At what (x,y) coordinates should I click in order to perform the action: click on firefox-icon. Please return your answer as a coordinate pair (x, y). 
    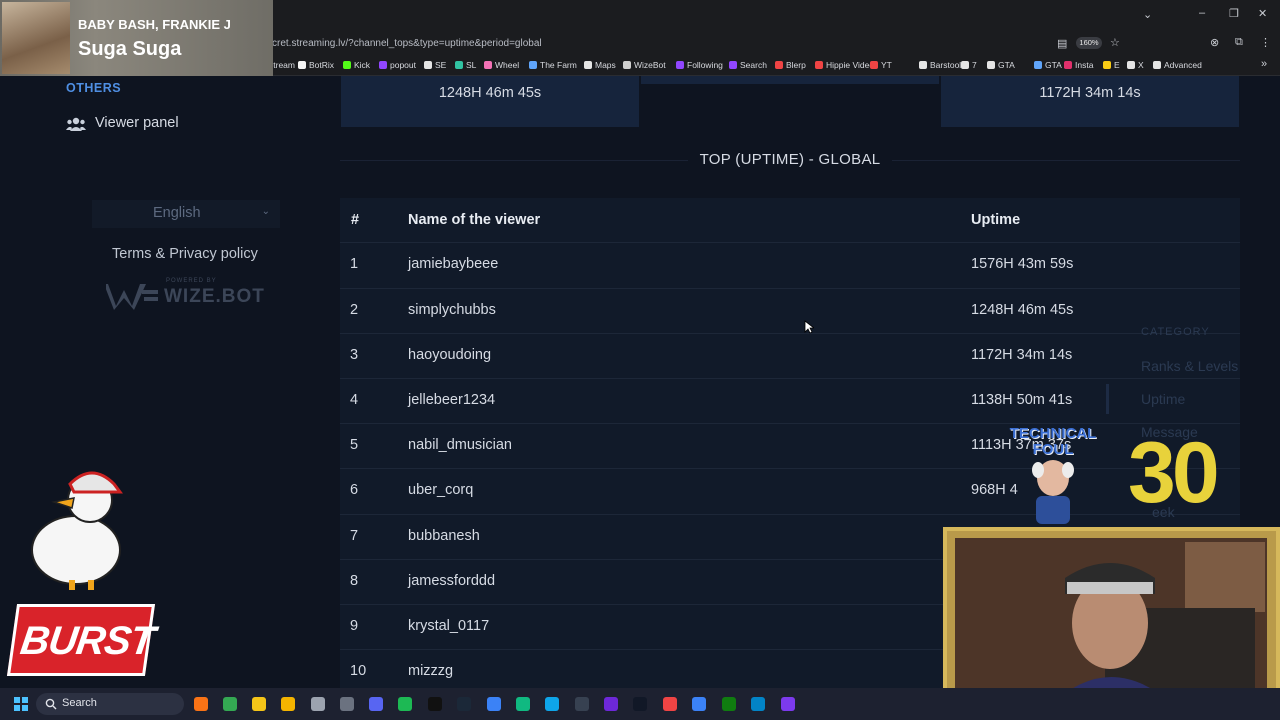
    Looking at the image, I should click on (201, 704).